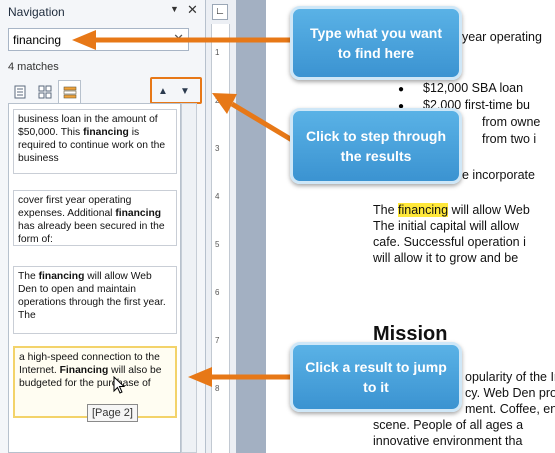 This screenshot has width=555, height=453. What do you see at coordinates (253, 118) in the screenshot?
I see `arrow-to-step-buttons-icon` at bounding box center [253, 118].